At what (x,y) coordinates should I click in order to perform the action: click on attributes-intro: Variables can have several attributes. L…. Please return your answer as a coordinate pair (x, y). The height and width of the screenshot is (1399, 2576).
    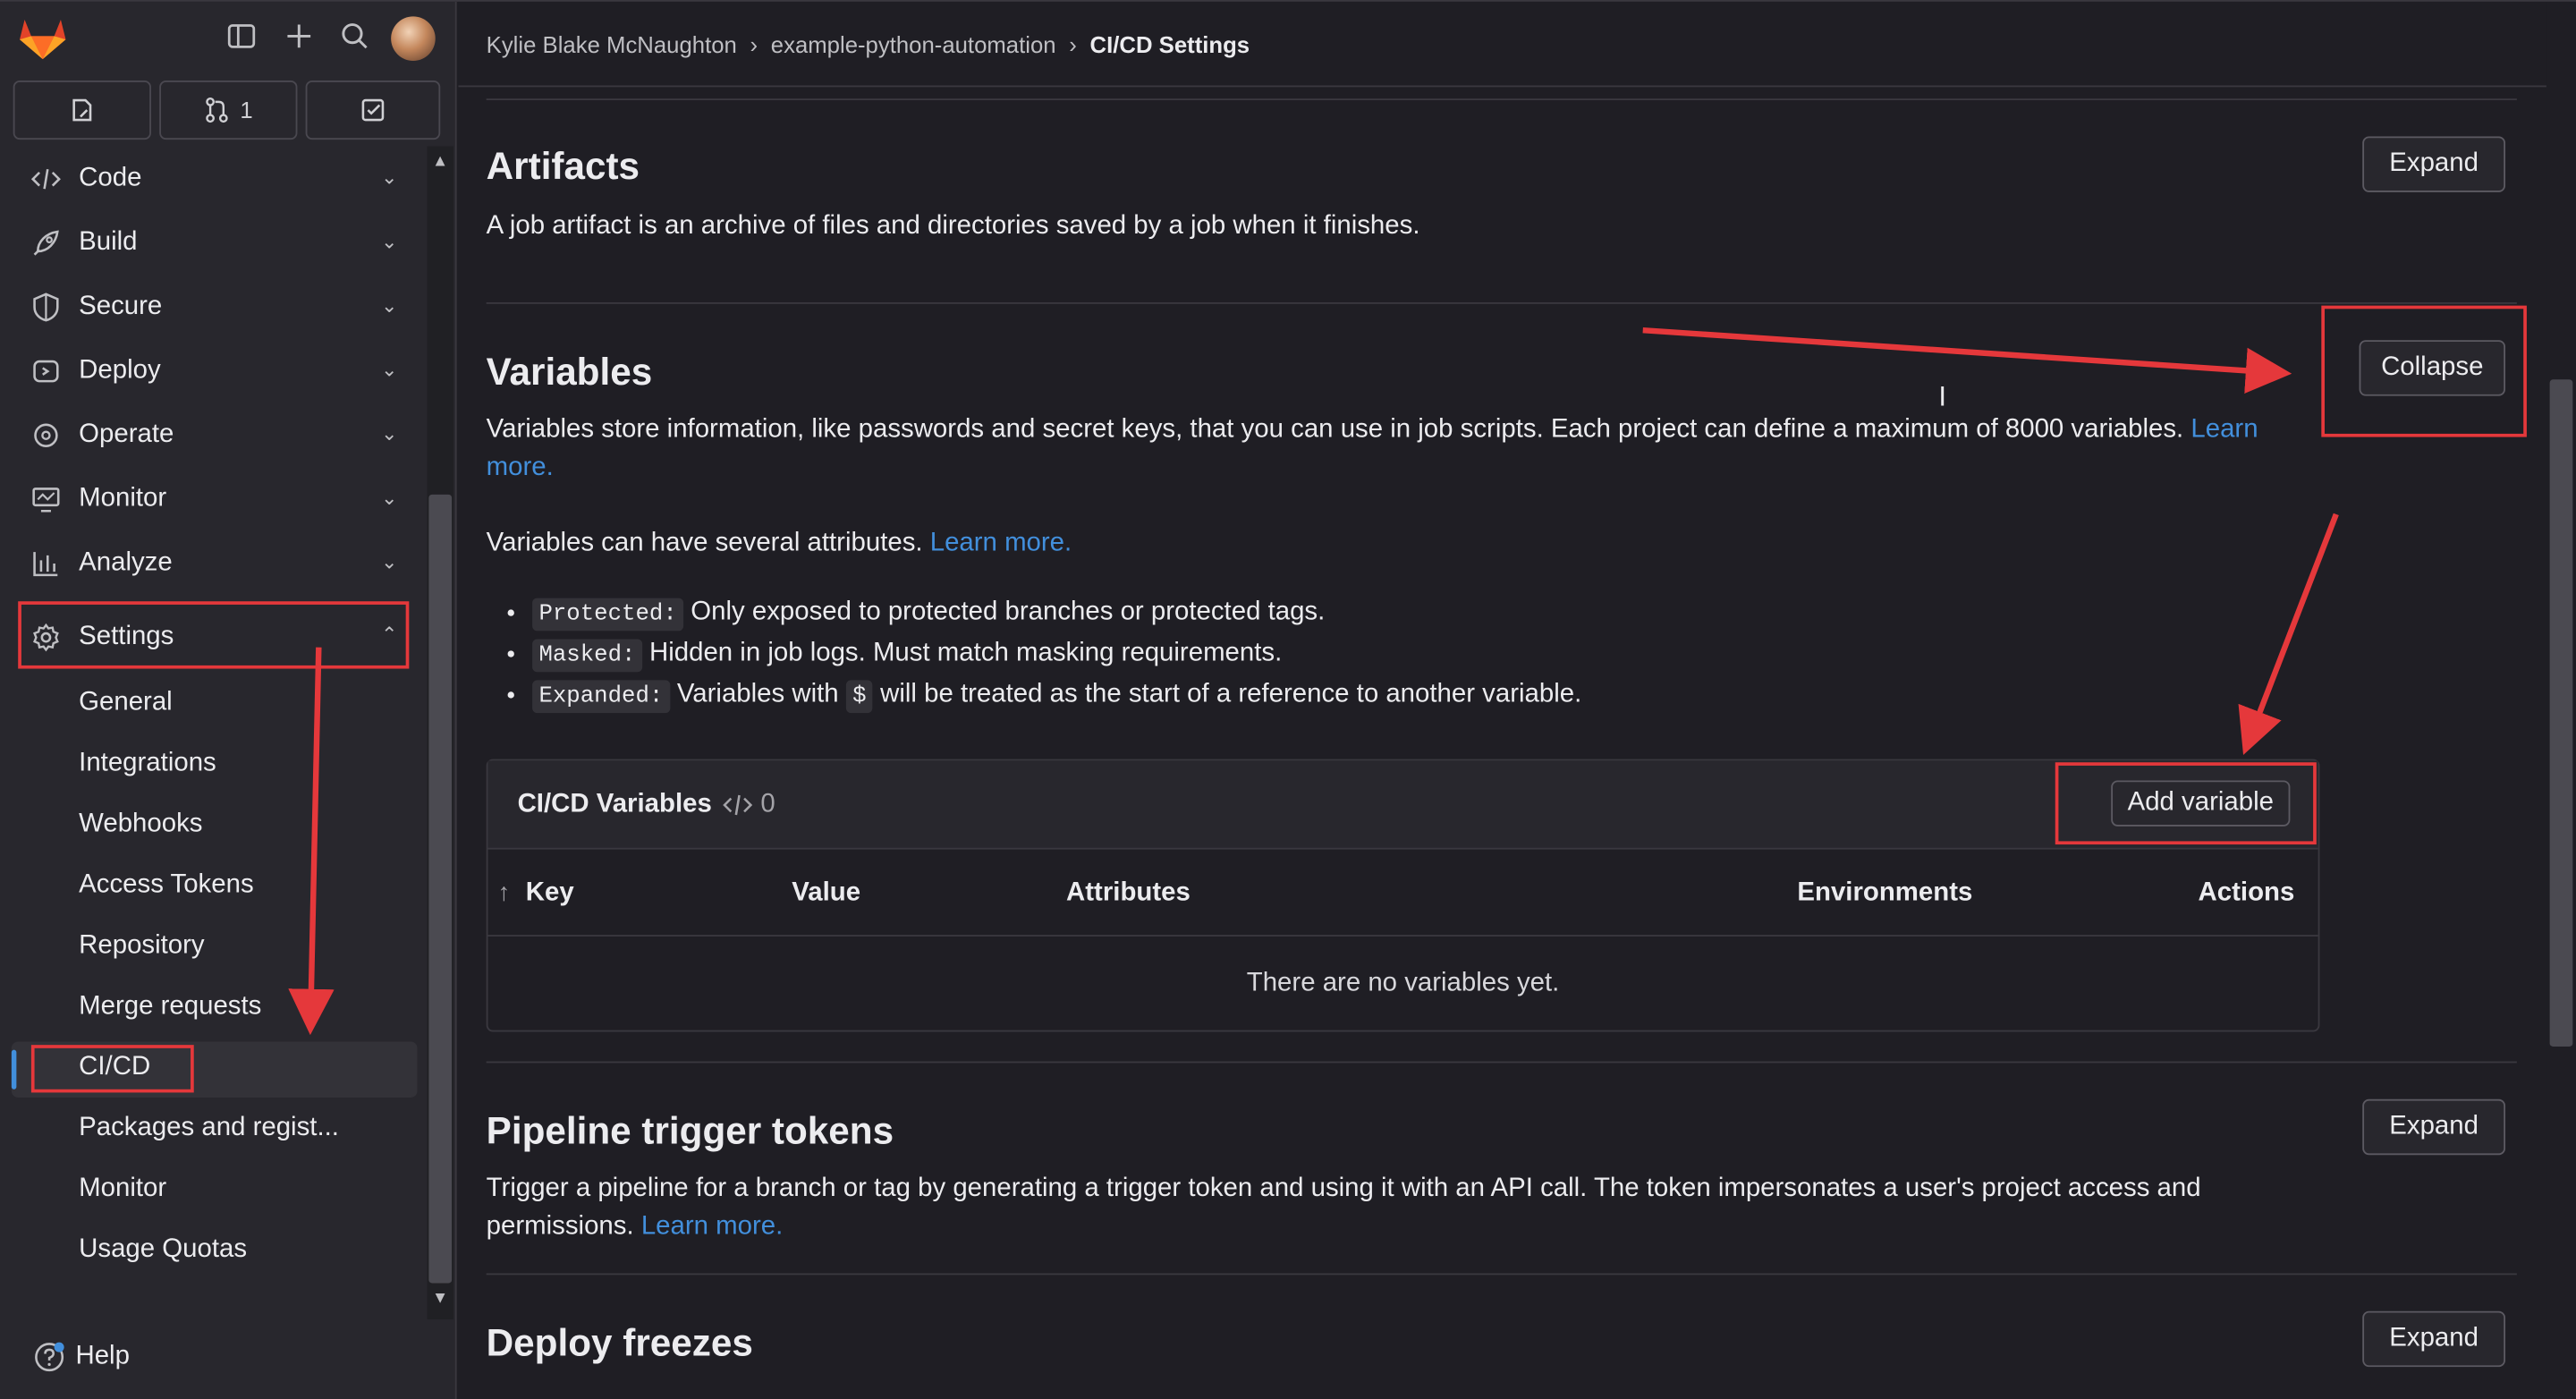
    Looking at the image, I should click on (779, 543).